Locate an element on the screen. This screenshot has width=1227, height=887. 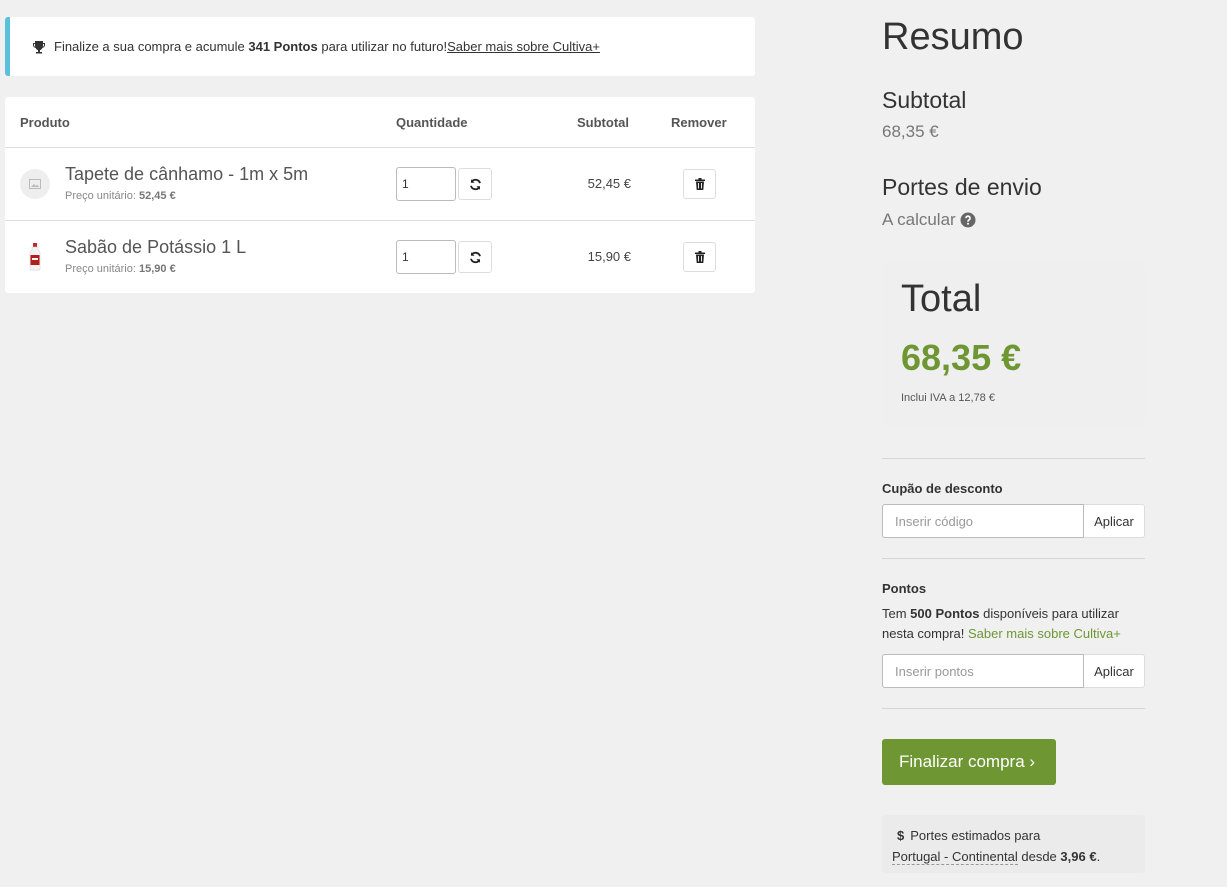
notice-learn-more-link: Saber mais sobre Cultiva+ is located at coordinates (523, 46).